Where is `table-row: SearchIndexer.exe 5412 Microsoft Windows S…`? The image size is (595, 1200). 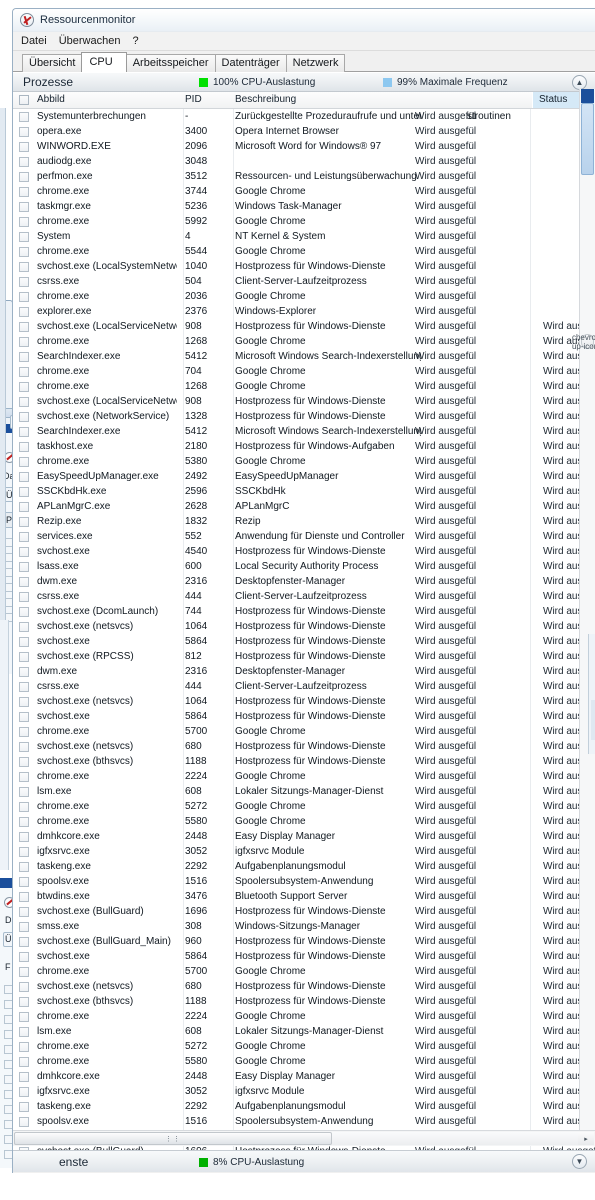 table-row: SearchIndexer.exe 5412 Microsoft Windows S… is located at coordinates (304, 356).